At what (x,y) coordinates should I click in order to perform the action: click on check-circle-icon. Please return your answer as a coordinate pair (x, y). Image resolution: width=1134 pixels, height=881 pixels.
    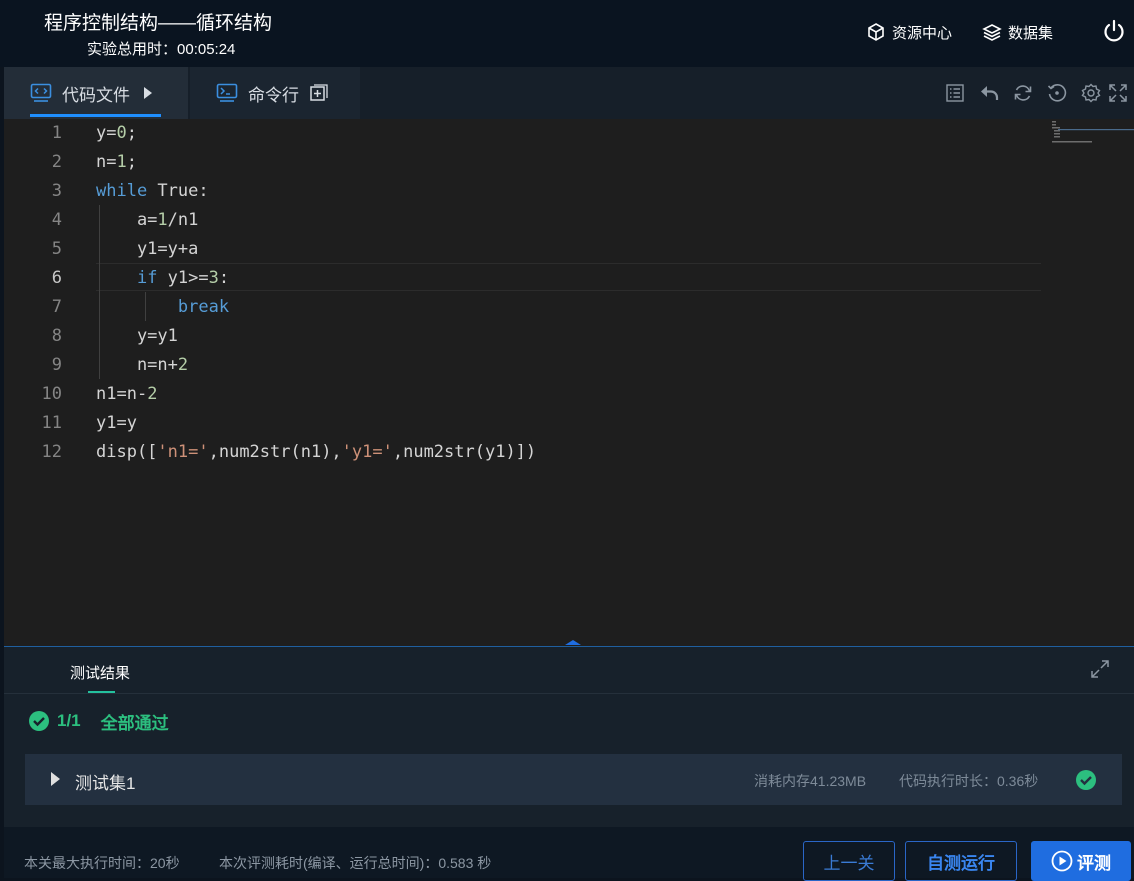
    Looking at the image, I should click on (39, 721).